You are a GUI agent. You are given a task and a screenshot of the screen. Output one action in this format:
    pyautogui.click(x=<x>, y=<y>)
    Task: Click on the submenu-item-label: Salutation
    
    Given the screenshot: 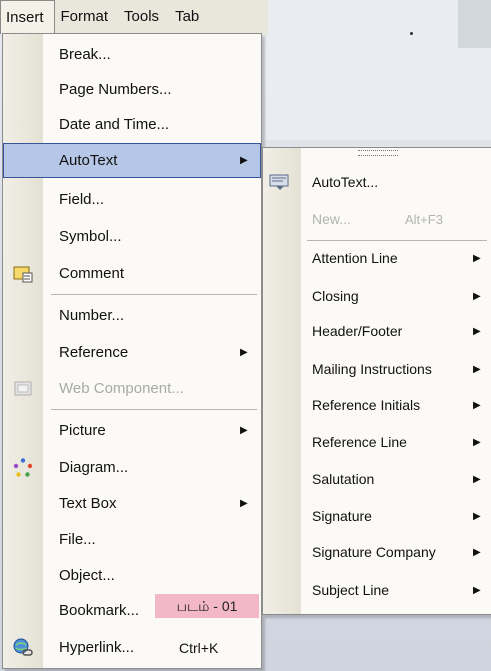 What is the action you would take?
    pyautogui.click(x=343, y=479)
    